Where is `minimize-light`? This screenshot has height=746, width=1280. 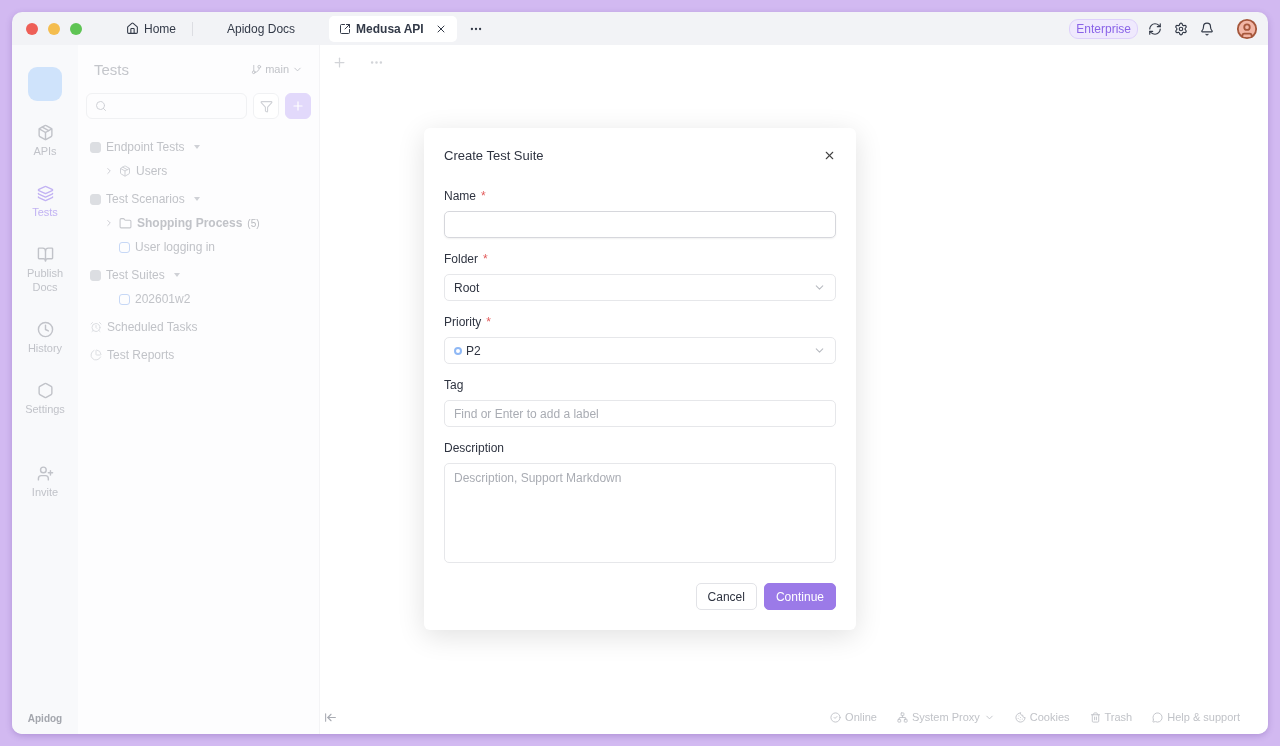 minimize-light is located at coordinates (54, 28).